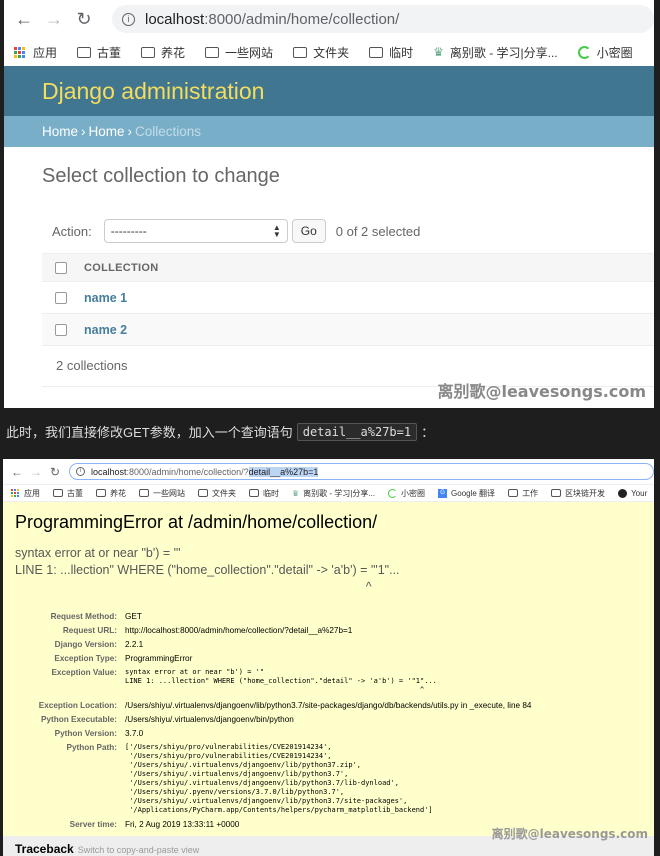 This screenshot has width=660, height=856. Describe the element at coordinates (118, 493) in the screenshot. I see `bookmark-label: 养花` at that location.